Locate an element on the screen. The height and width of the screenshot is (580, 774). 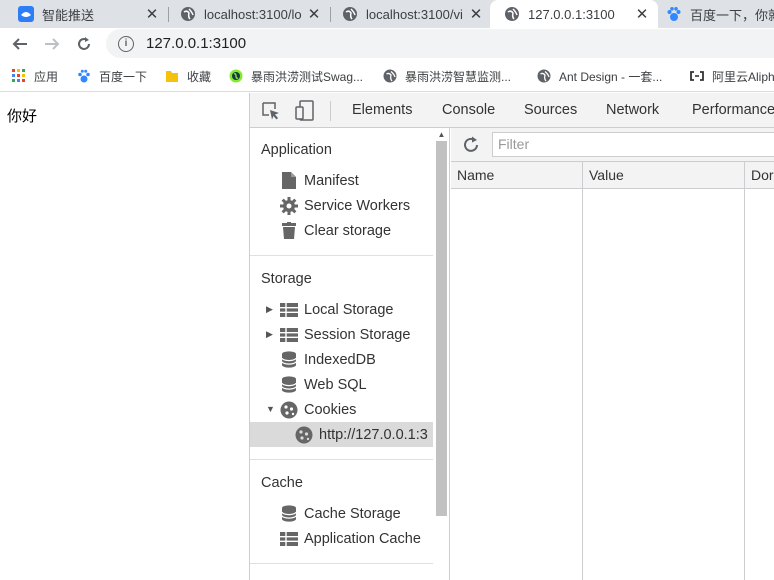
collapse-triangle-icon: ▼ is located at coordinates (270, 409).